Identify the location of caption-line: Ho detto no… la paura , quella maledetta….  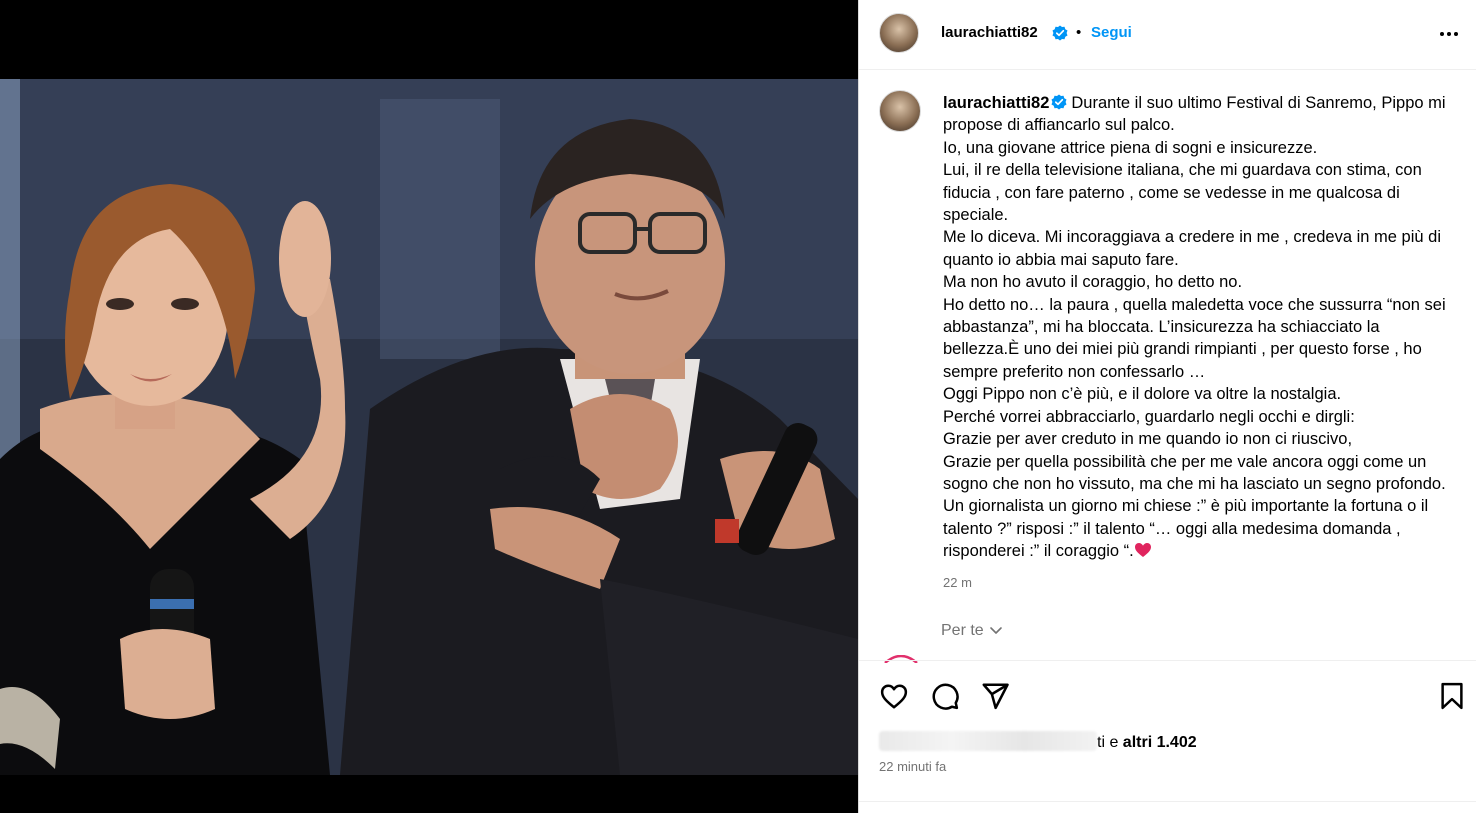
(1197, 338).